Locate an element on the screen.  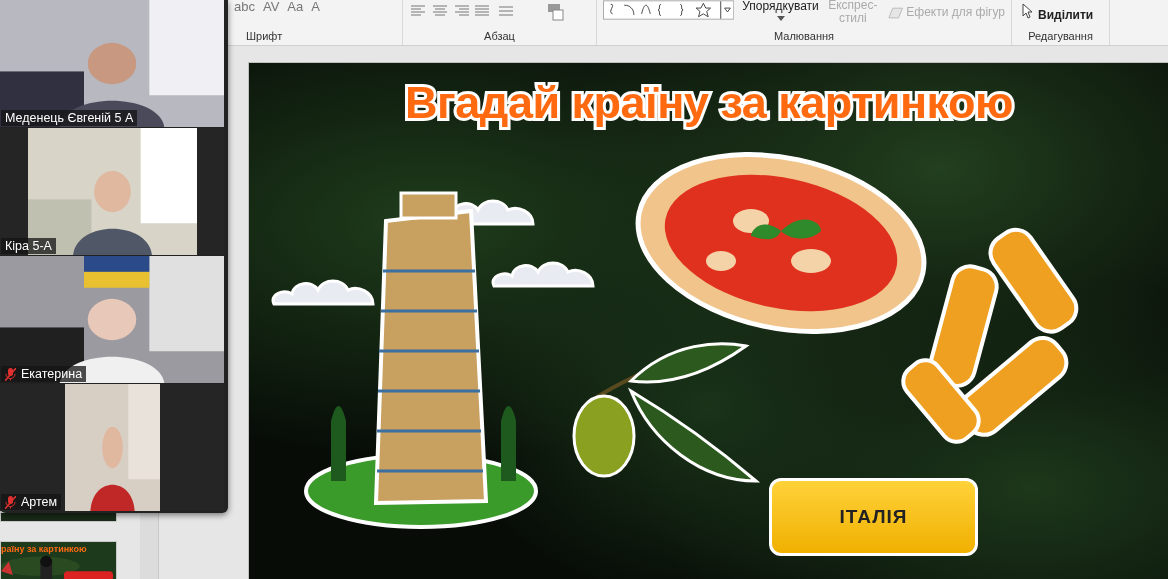
group-label: Шрифт is located at coordinates (264, 36).